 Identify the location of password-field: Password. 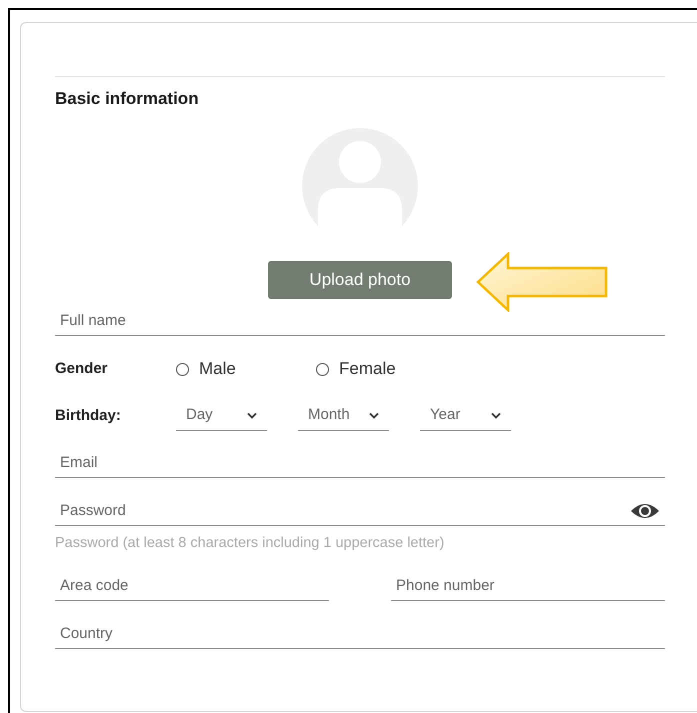
(342, 510).